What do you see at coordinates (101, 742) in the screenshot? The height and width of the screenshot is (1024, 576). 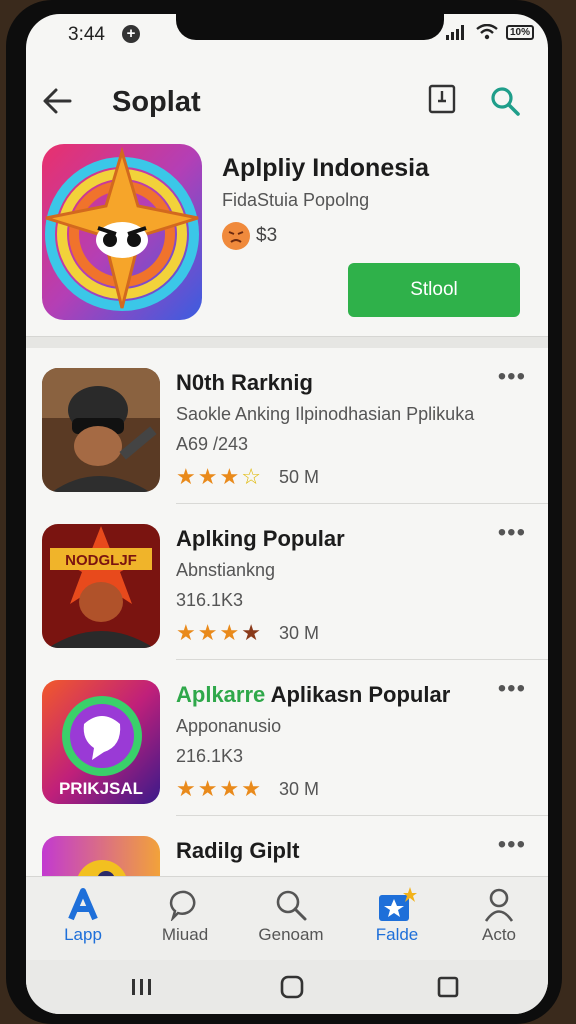 I see `app-icon-bubble: PRIKJSAL` at bounding box center [101, 742].